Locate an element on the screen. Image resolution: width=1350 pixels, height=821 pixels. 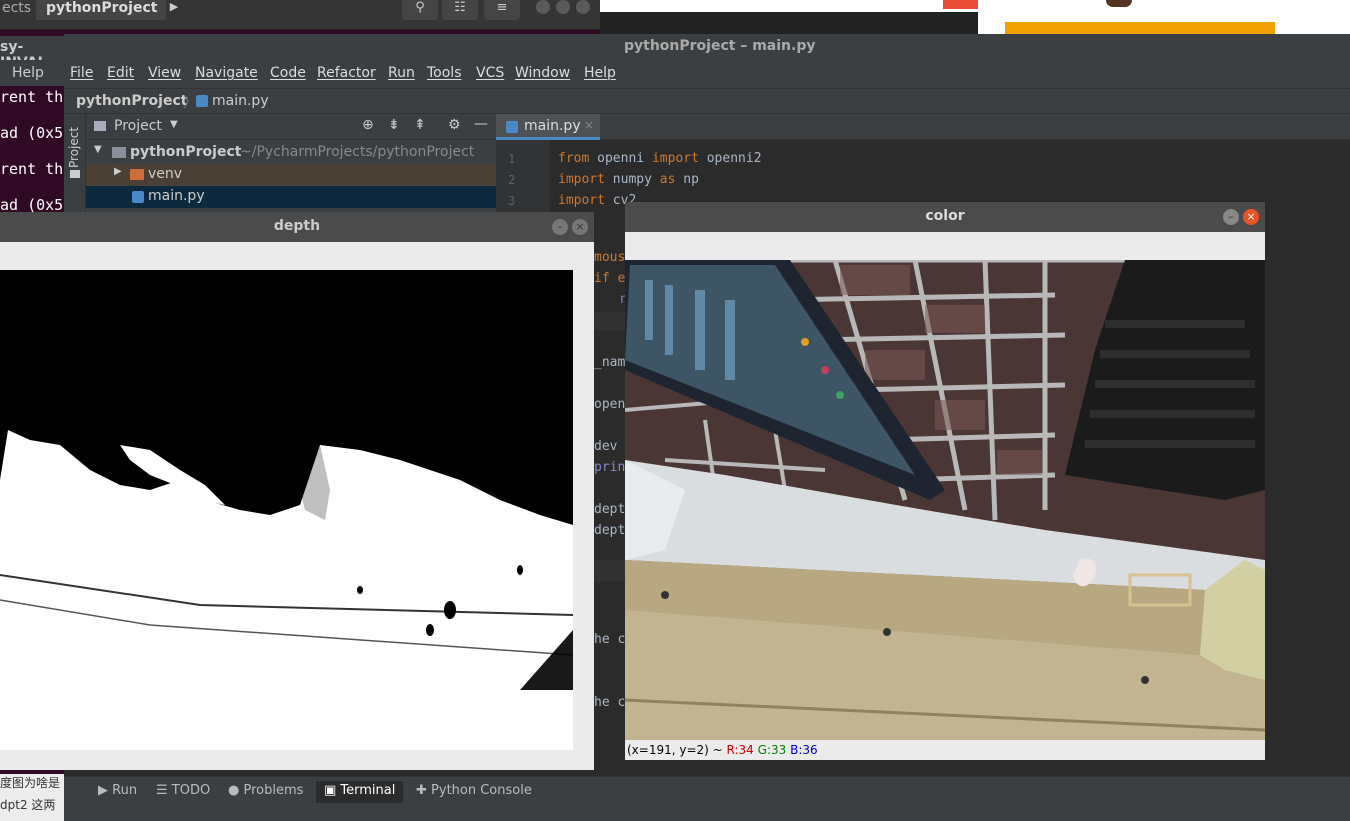
menu-refactor: Refactor is located at coordinates (346, 73).